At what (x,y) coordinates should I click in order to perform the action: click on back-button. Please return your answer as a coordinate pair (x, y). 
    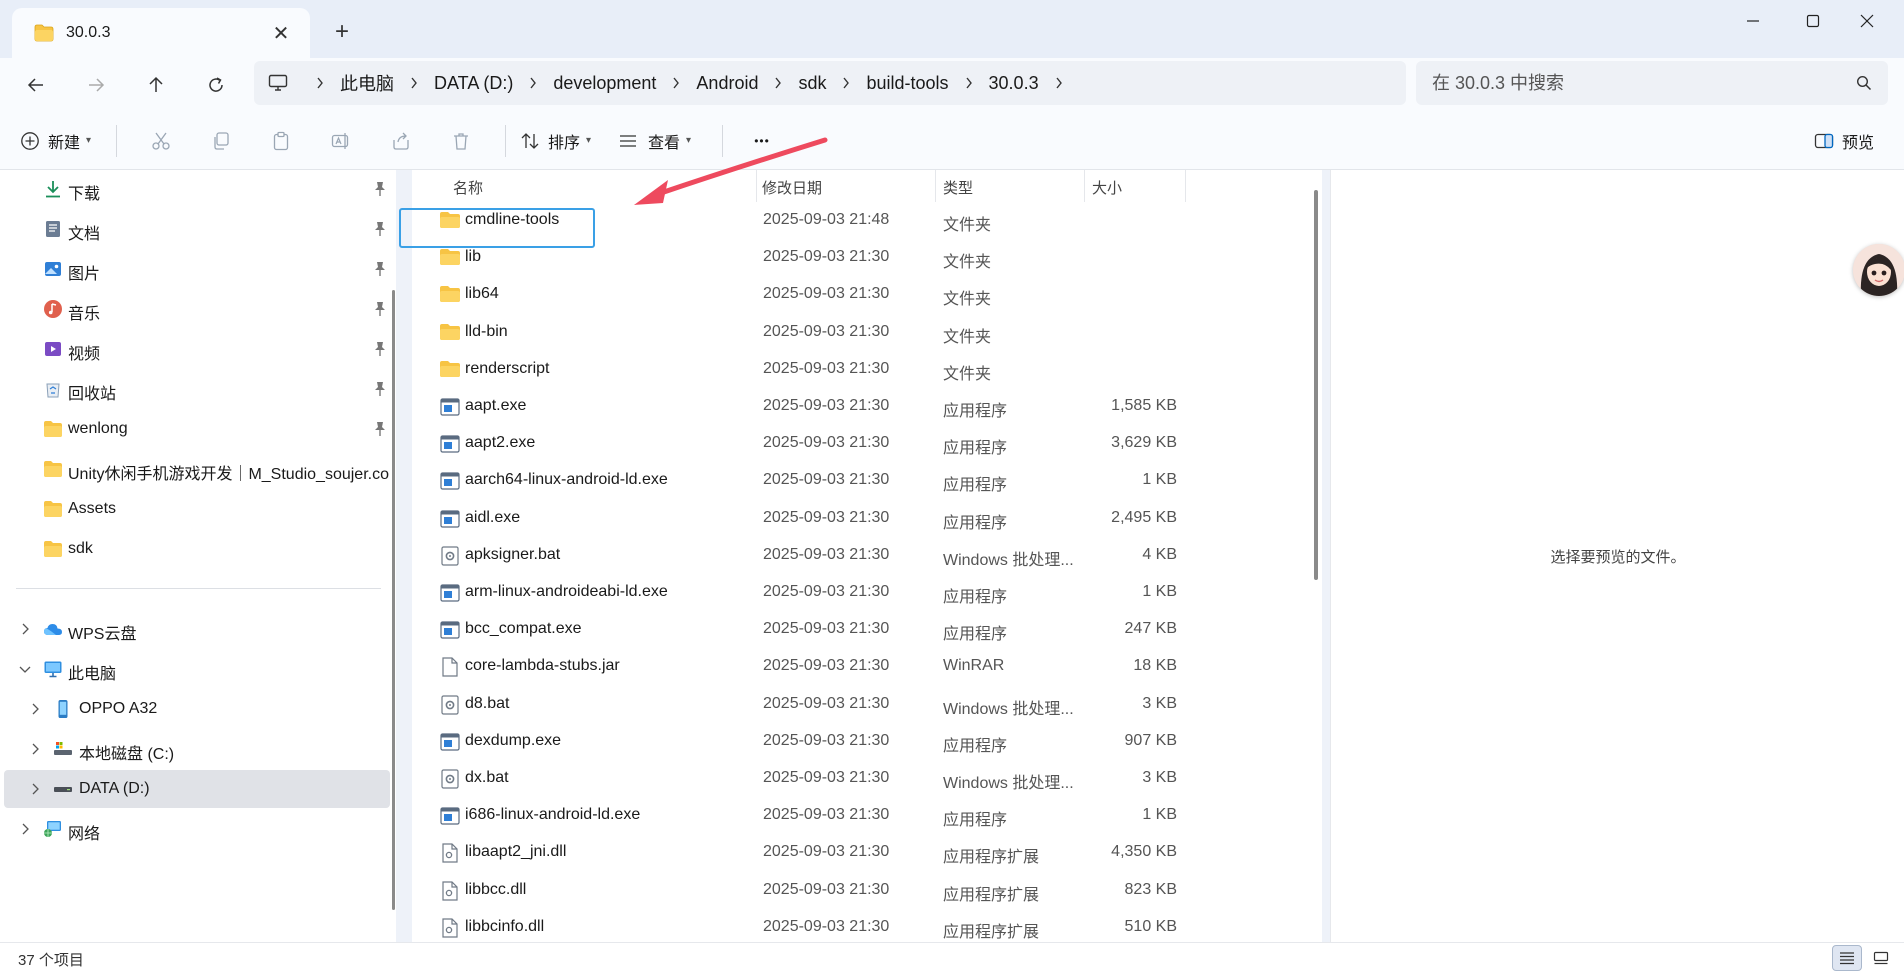
    Looking at the image, I should click on (36, 85).